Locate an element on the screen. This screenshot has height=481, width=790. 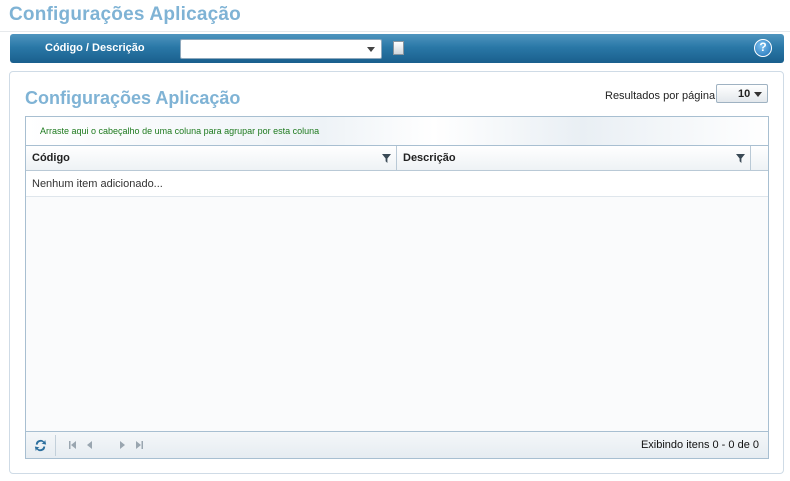
filter-bar: Código / Descrição ? is located at coordinates (397, 48).